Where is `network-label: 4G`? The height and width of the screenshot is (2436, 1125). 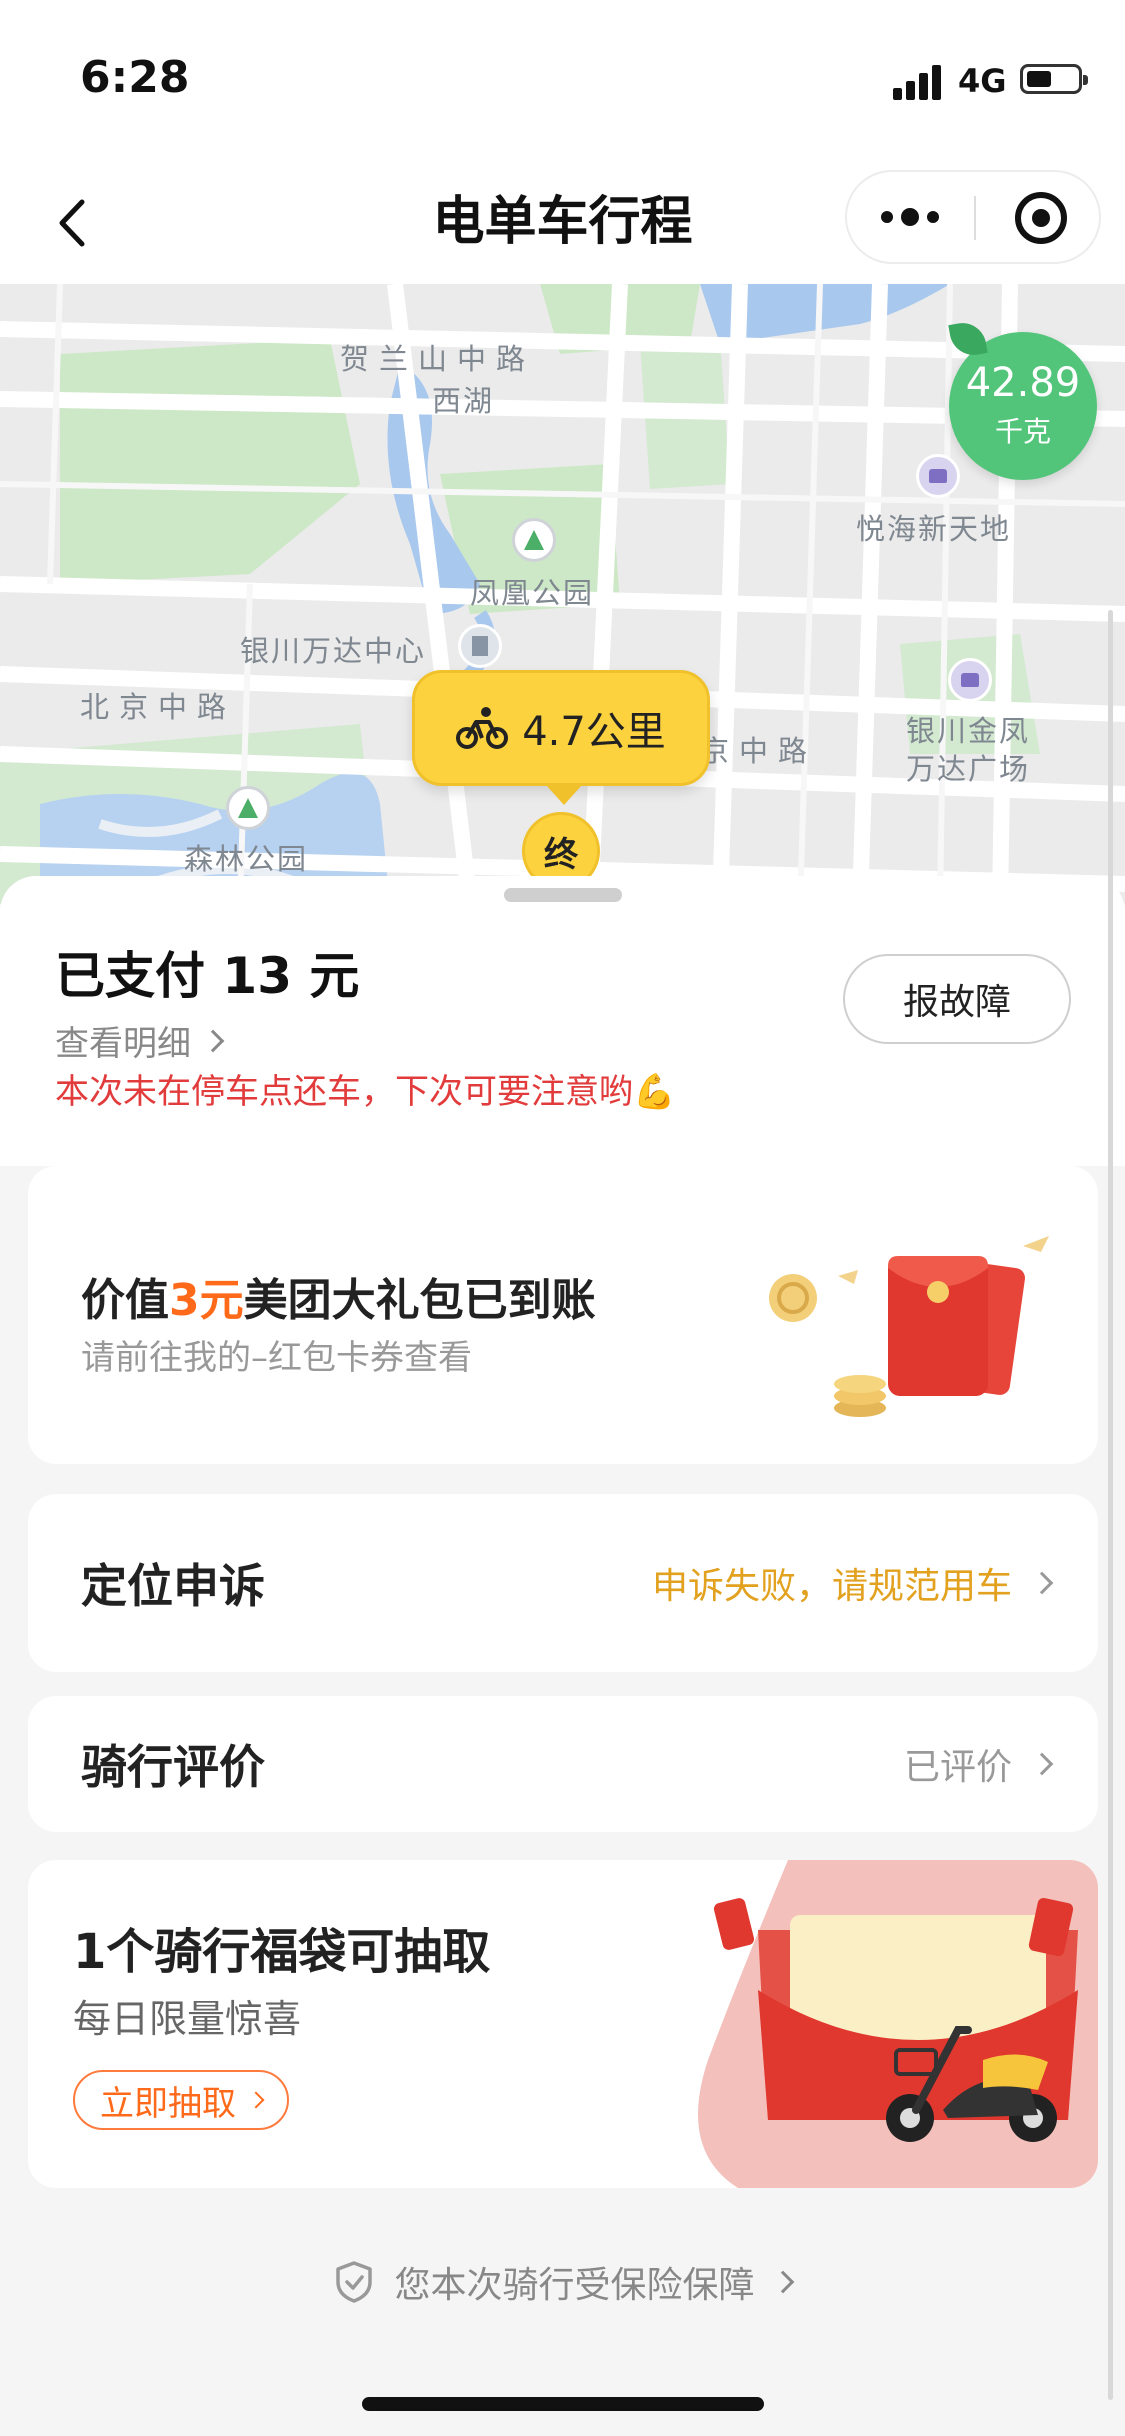
network-label: 4G is located at coordinates (982, 81).